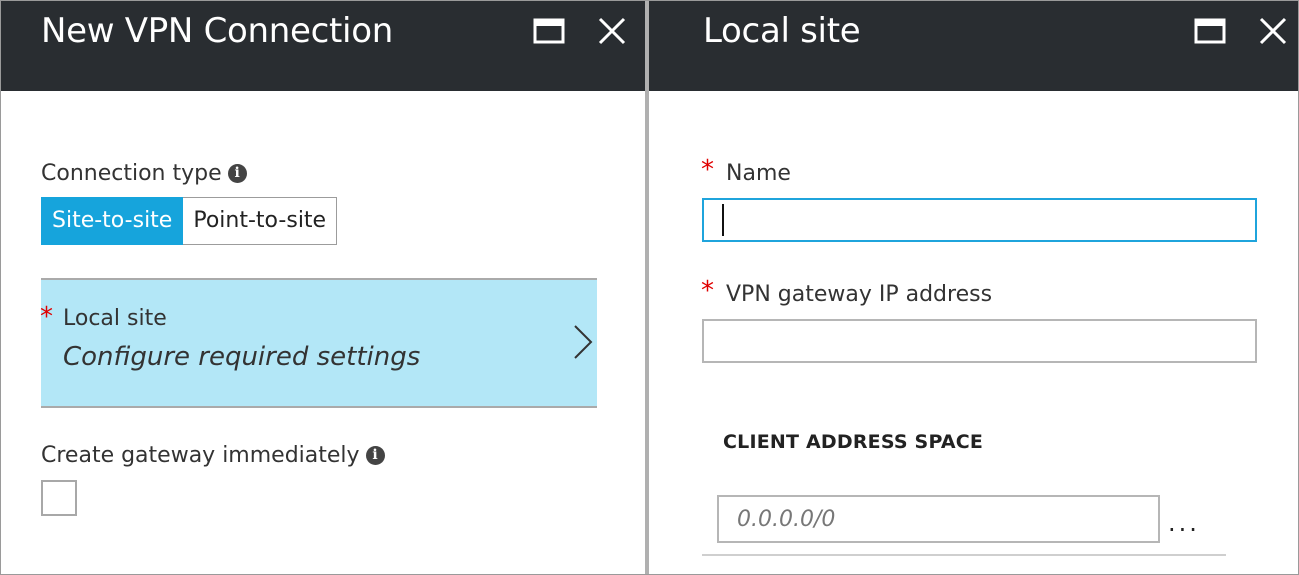 The image size is (1299, 575). I want to click on row-separator, so click(964, 555).